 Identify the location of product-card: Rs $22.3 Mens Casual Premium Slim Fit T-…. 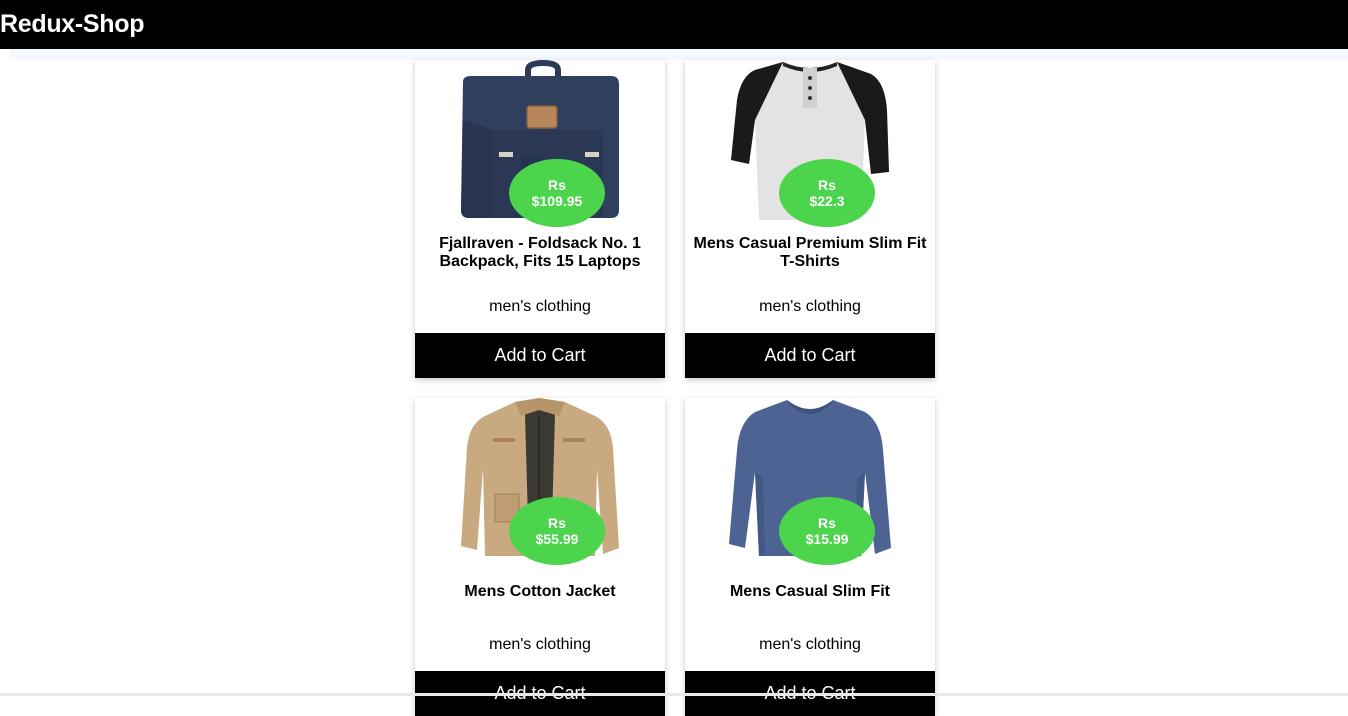
(810, 219).